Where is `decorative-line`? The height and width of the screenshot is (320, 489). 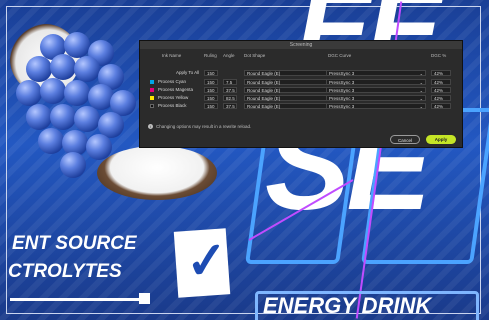
decorative-line is located at coordinates (77, 299).